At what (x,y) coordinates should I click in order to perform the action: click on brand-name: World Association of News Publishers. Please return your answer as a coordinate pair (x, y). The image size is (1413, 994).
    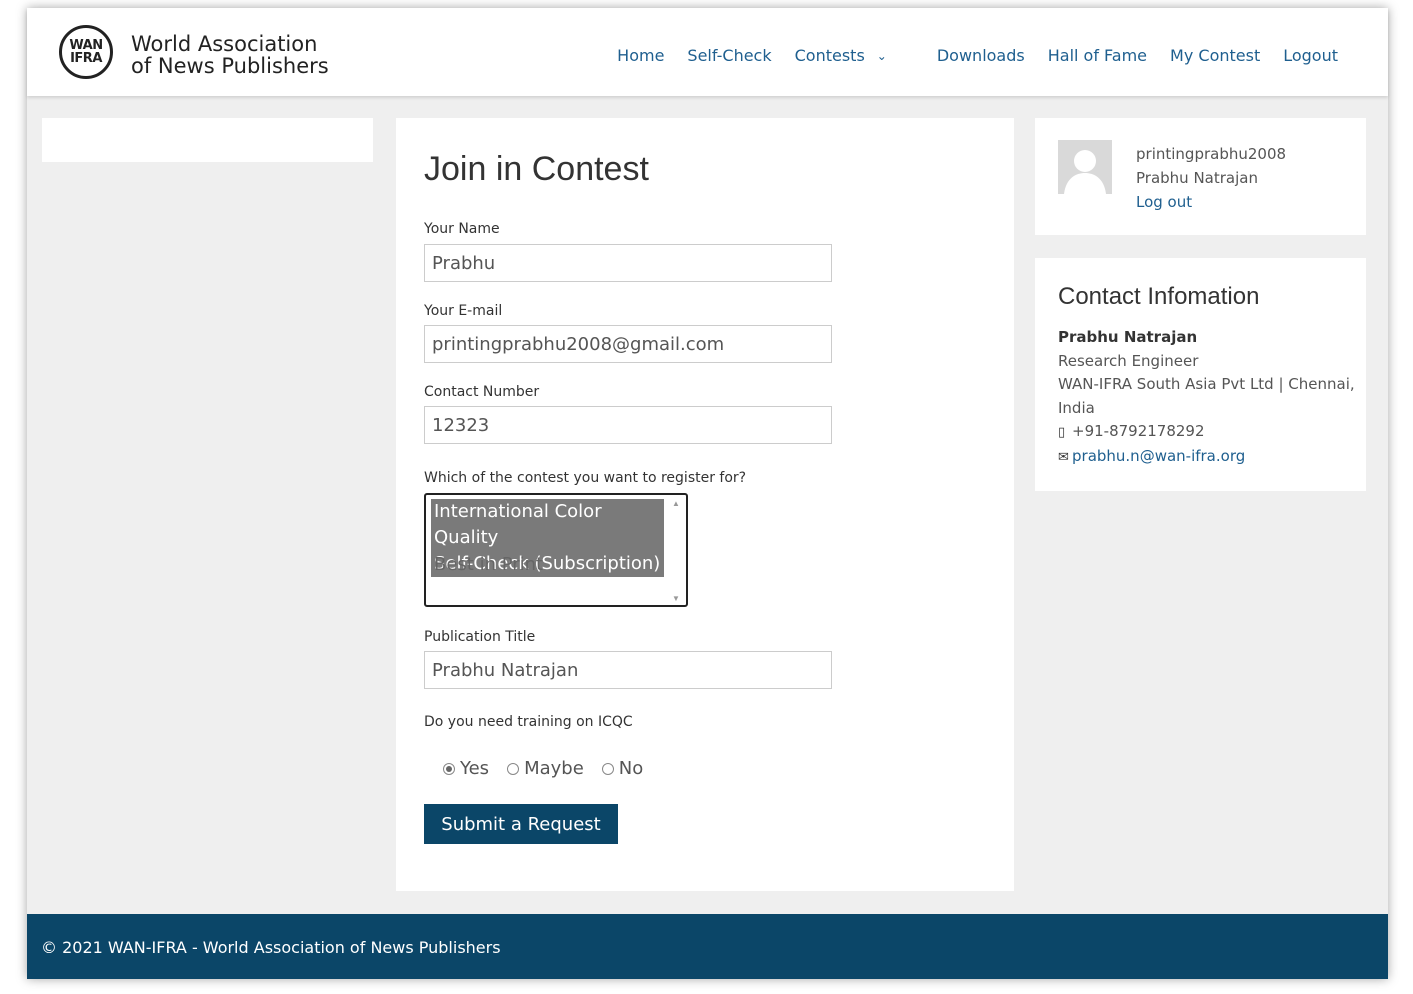
    Looking at the image, I should click on (230, 55).